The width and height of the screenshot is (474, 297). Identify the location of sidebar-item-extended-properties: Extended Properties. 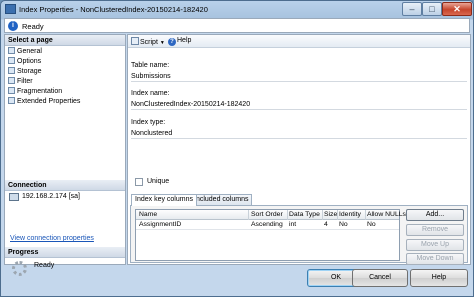
(44, 101).